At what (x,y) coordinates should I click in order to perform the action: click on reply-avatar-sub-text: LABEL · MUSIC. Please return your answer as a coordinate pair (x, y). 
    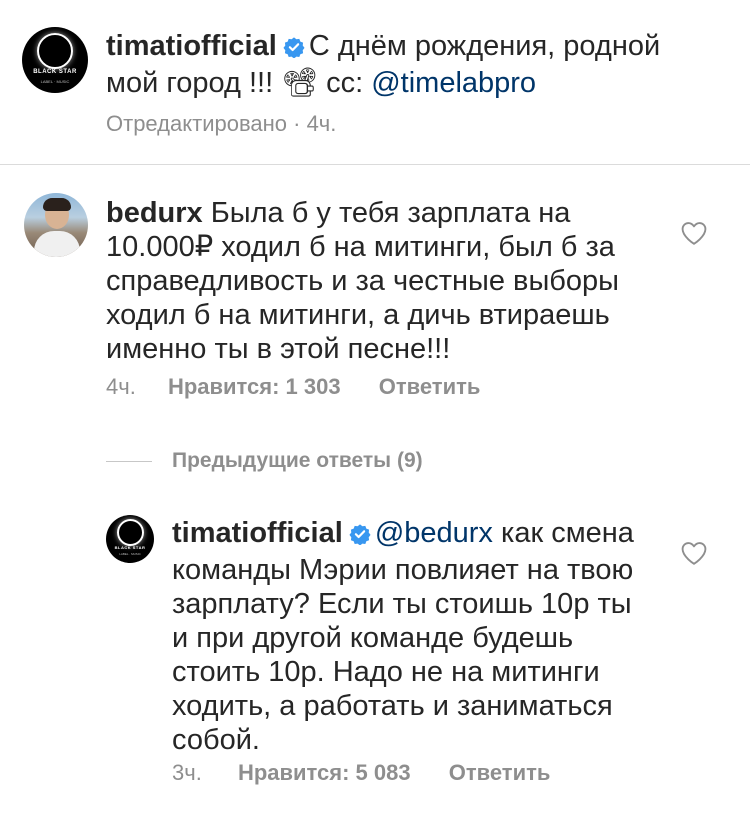
    Looking at the image, I should click on (130, 554).